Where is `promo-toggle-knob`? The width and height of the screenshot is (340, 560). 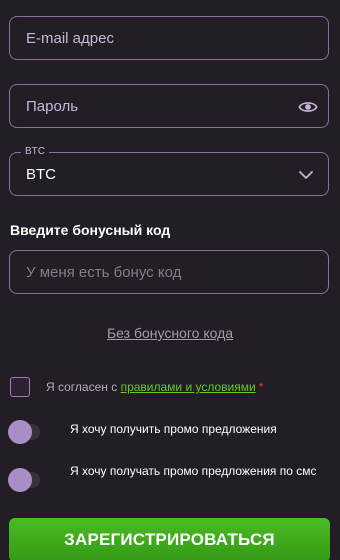 promo-toggle-knob is located at coordinates (20, 432).